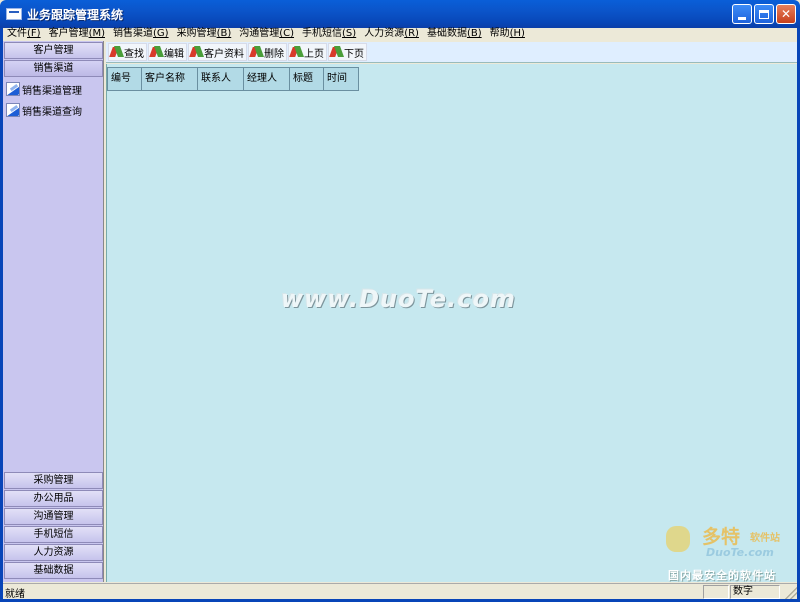 The height and width of the screenshot is (602, 800). Describe the element at coordinates (722, 575) in the screenshot. I see `logo-slogan: 国内最安全的软件站` at that location.